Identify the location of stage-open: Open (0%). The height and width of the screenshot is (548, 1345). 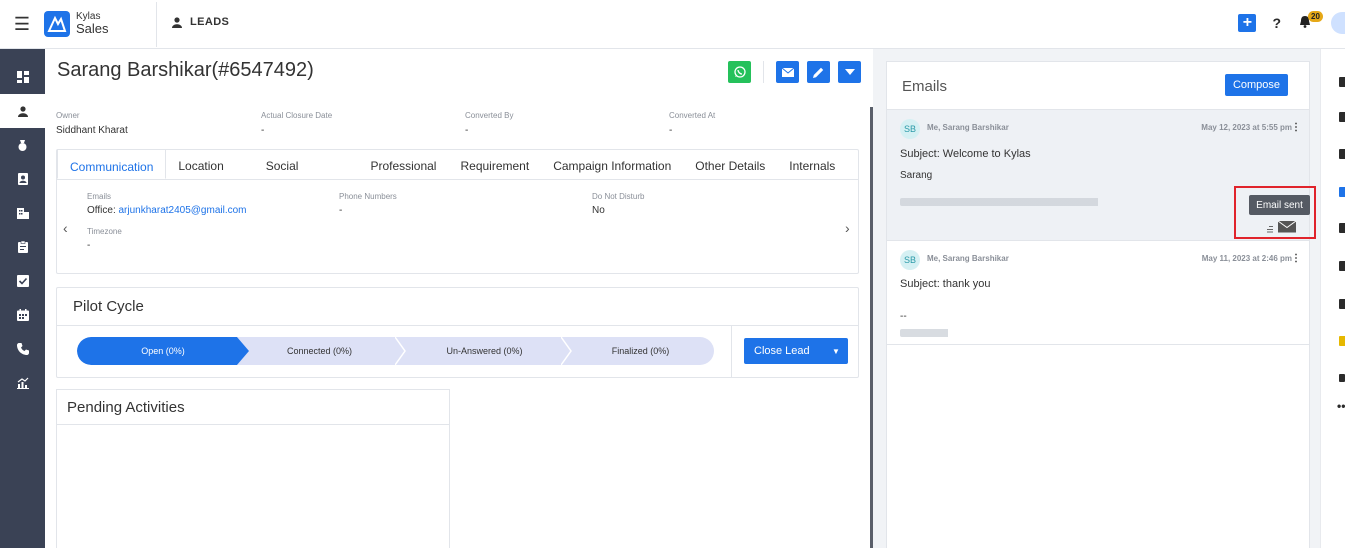
(163, 351).